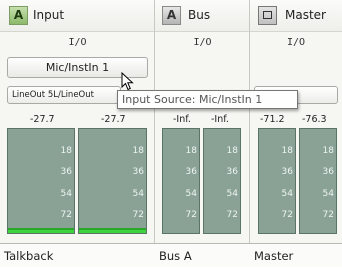  Describe the element at coordinates (77, 16) in the screenshot. I see `input-strip-header: A Input` at that location.